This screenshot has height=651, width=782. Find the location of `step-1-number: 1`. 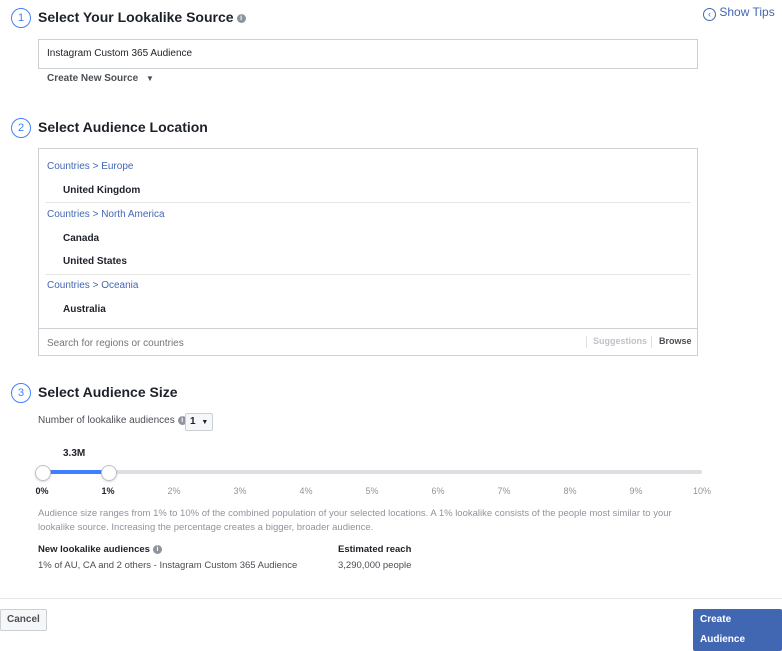

step-1-number: 1 is located at coordinates (21, 18).